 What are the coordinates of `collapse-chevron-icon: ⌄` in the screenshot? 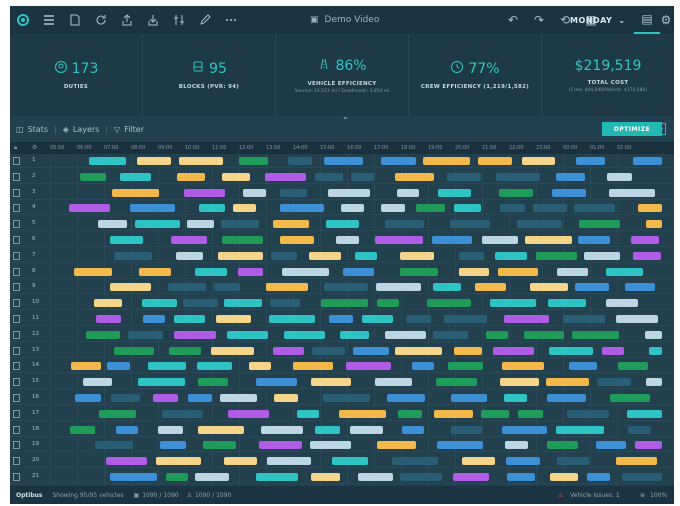 It's located at (345, 116).